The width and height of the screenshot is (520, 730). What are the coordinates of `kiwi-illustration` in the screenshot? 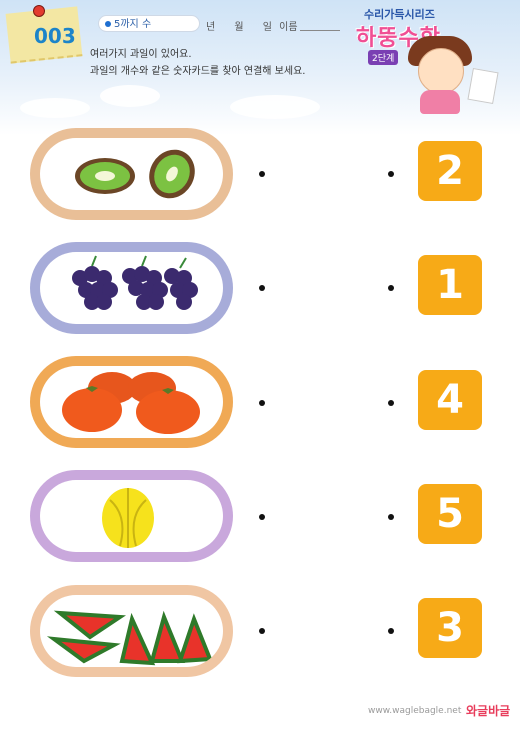 It's located at (135, 174).